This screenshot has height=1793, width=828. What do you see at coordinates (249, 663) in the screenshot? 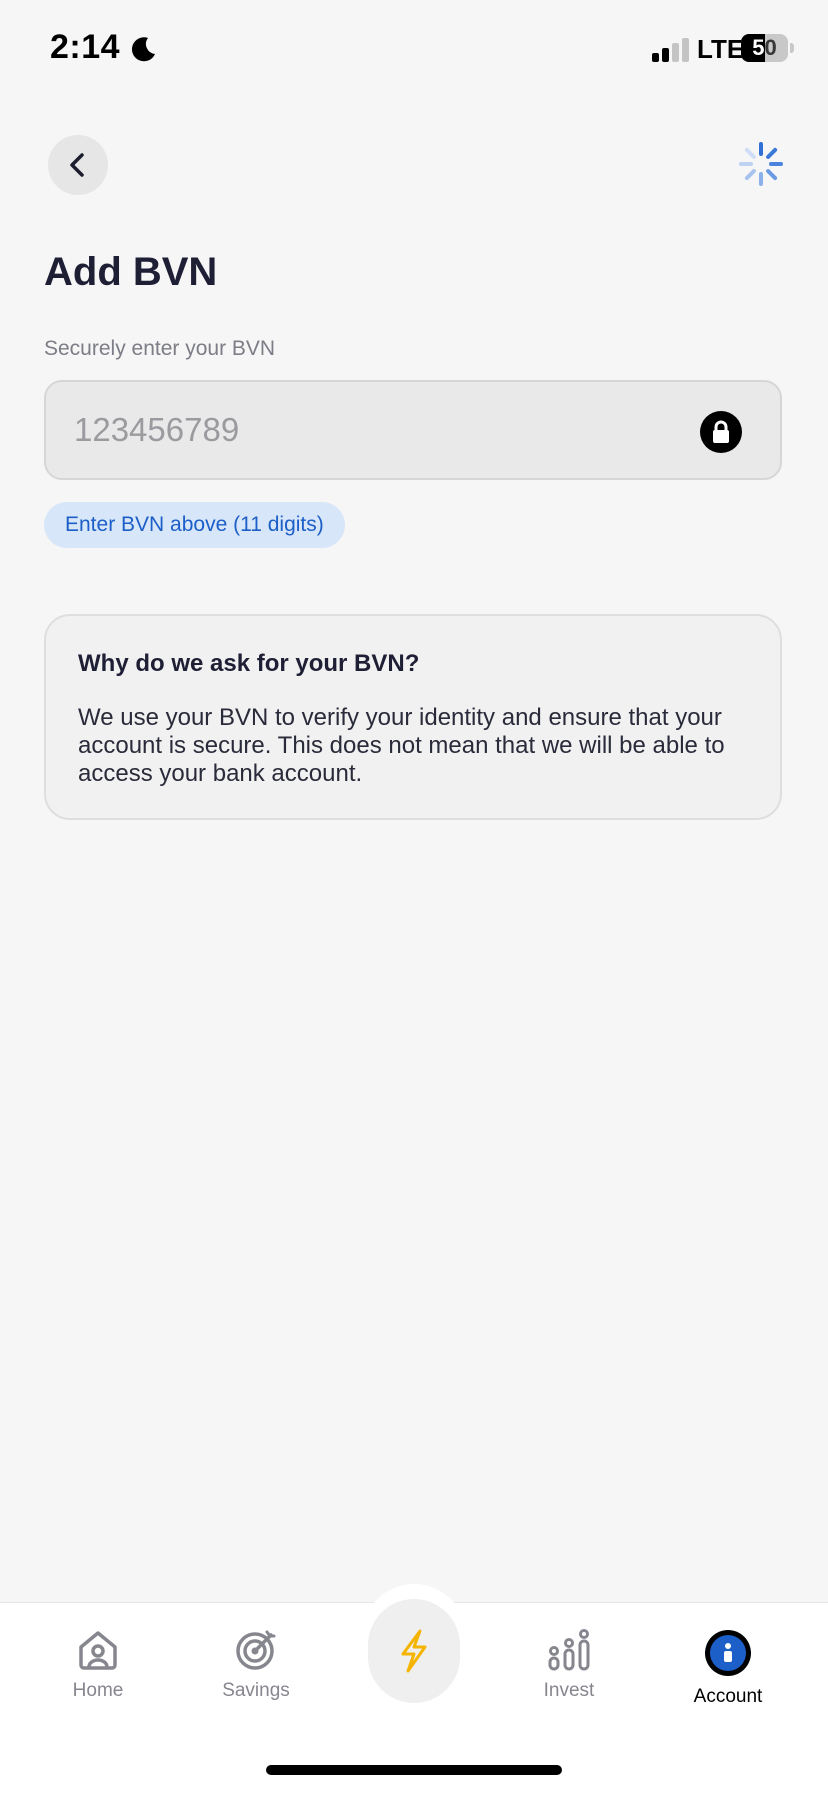
I see `info-card-title: Why do we ask for your BVN?` at bounding box center [249, 663].